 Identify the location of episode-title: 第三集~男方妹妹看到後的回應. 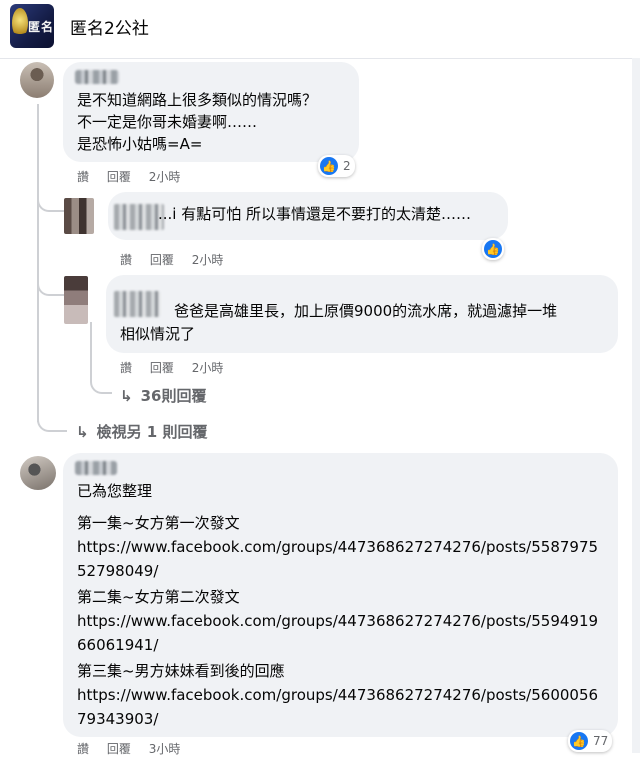
(181, 671).